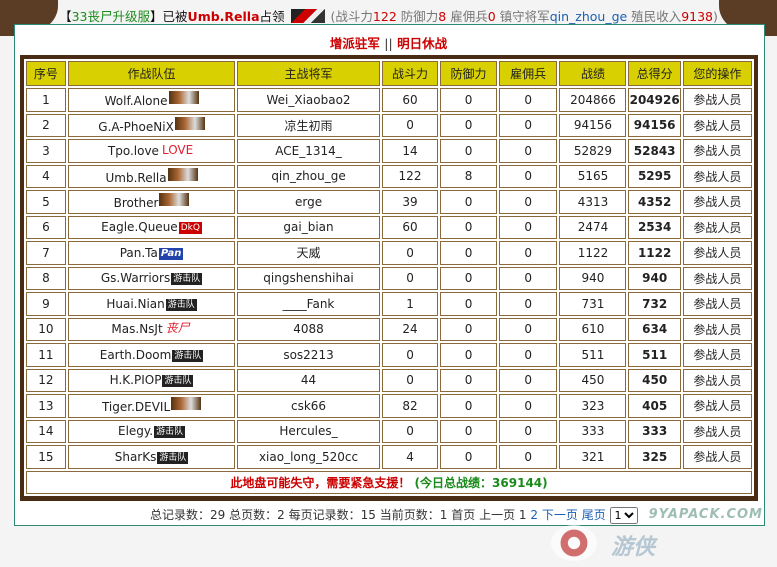  What do you see at coordinates (384, 16) in the screenshot?
I see `header-attack: 122` at bounding box center [384, 16].